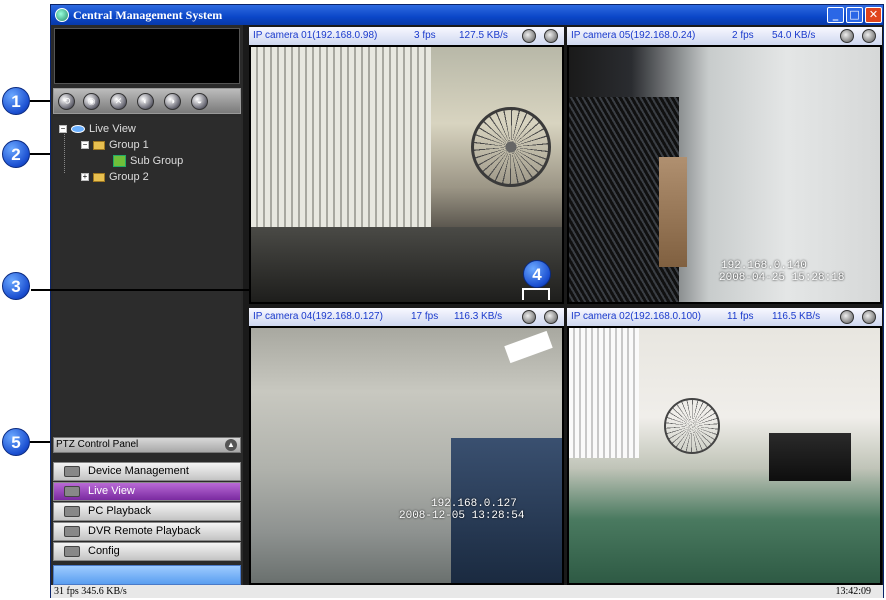  What do you see at coordinates (97, 444) in the screenshot?
I see `ptz-label: PTZ Control Panel` at bounding box center [97, 444].